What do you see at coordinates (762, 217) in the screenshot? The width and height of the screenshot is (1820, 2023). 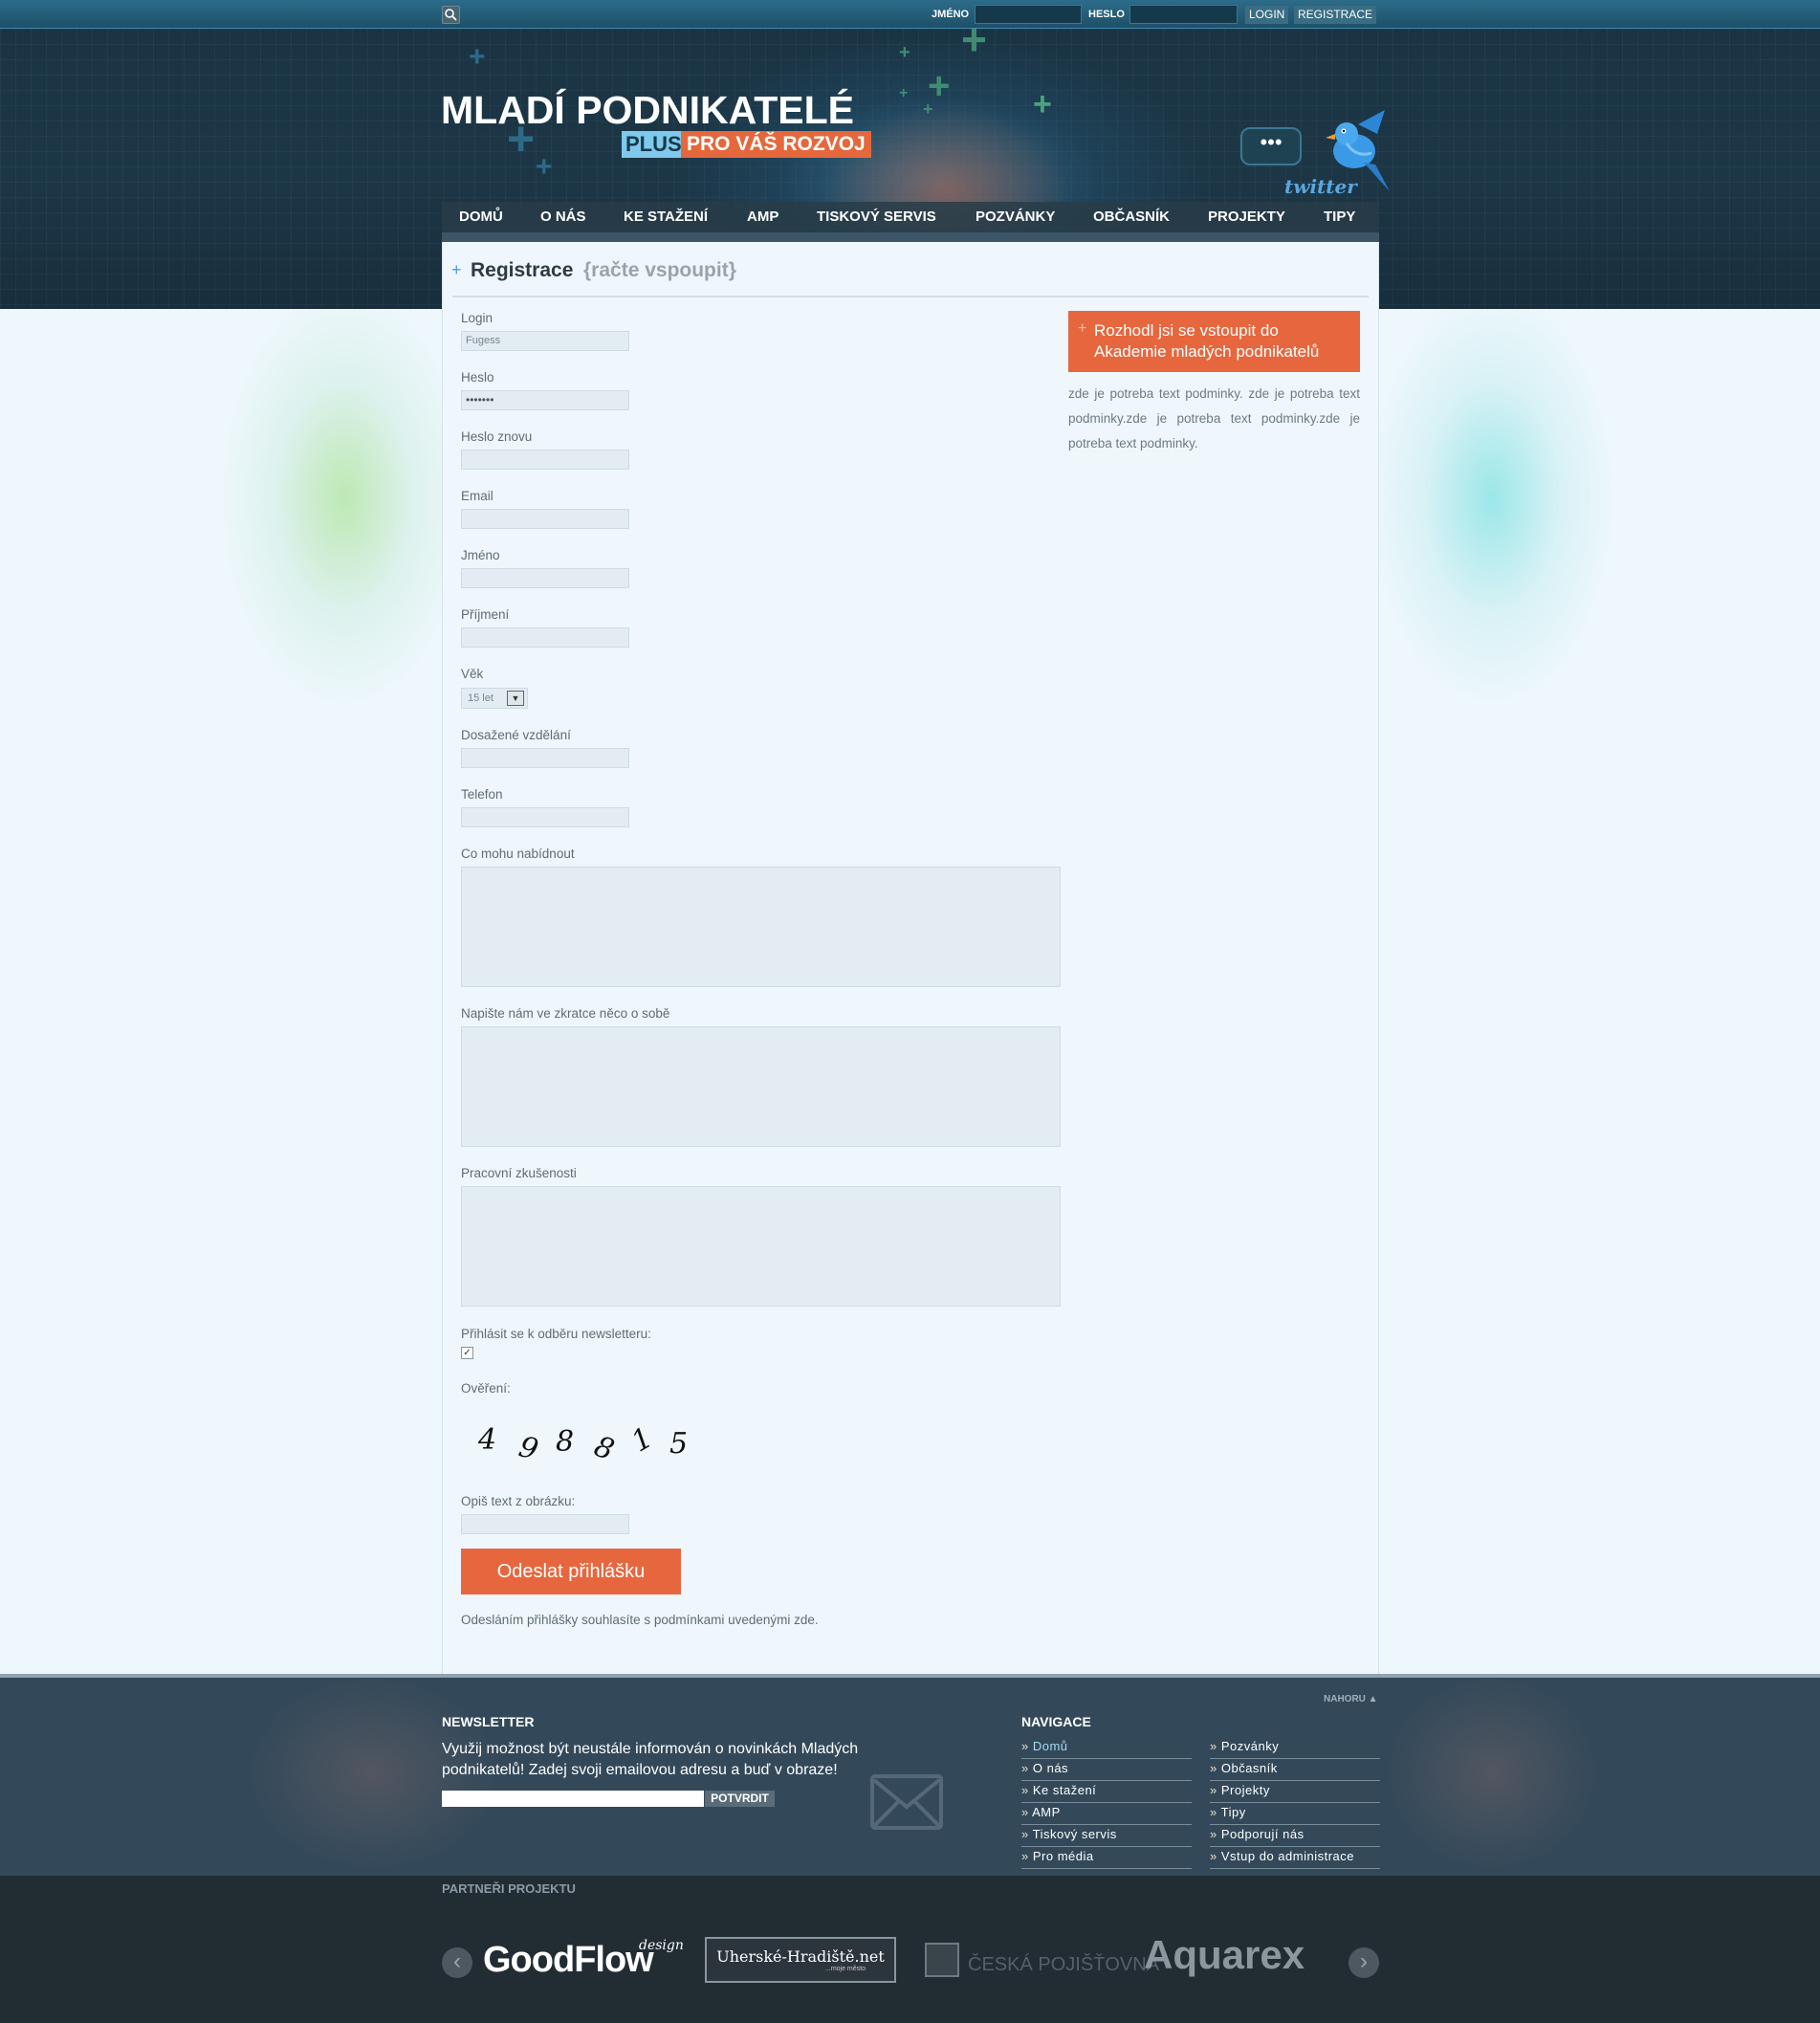 I see `nav-item-amp: AMP` at bounding box center [762, 217].